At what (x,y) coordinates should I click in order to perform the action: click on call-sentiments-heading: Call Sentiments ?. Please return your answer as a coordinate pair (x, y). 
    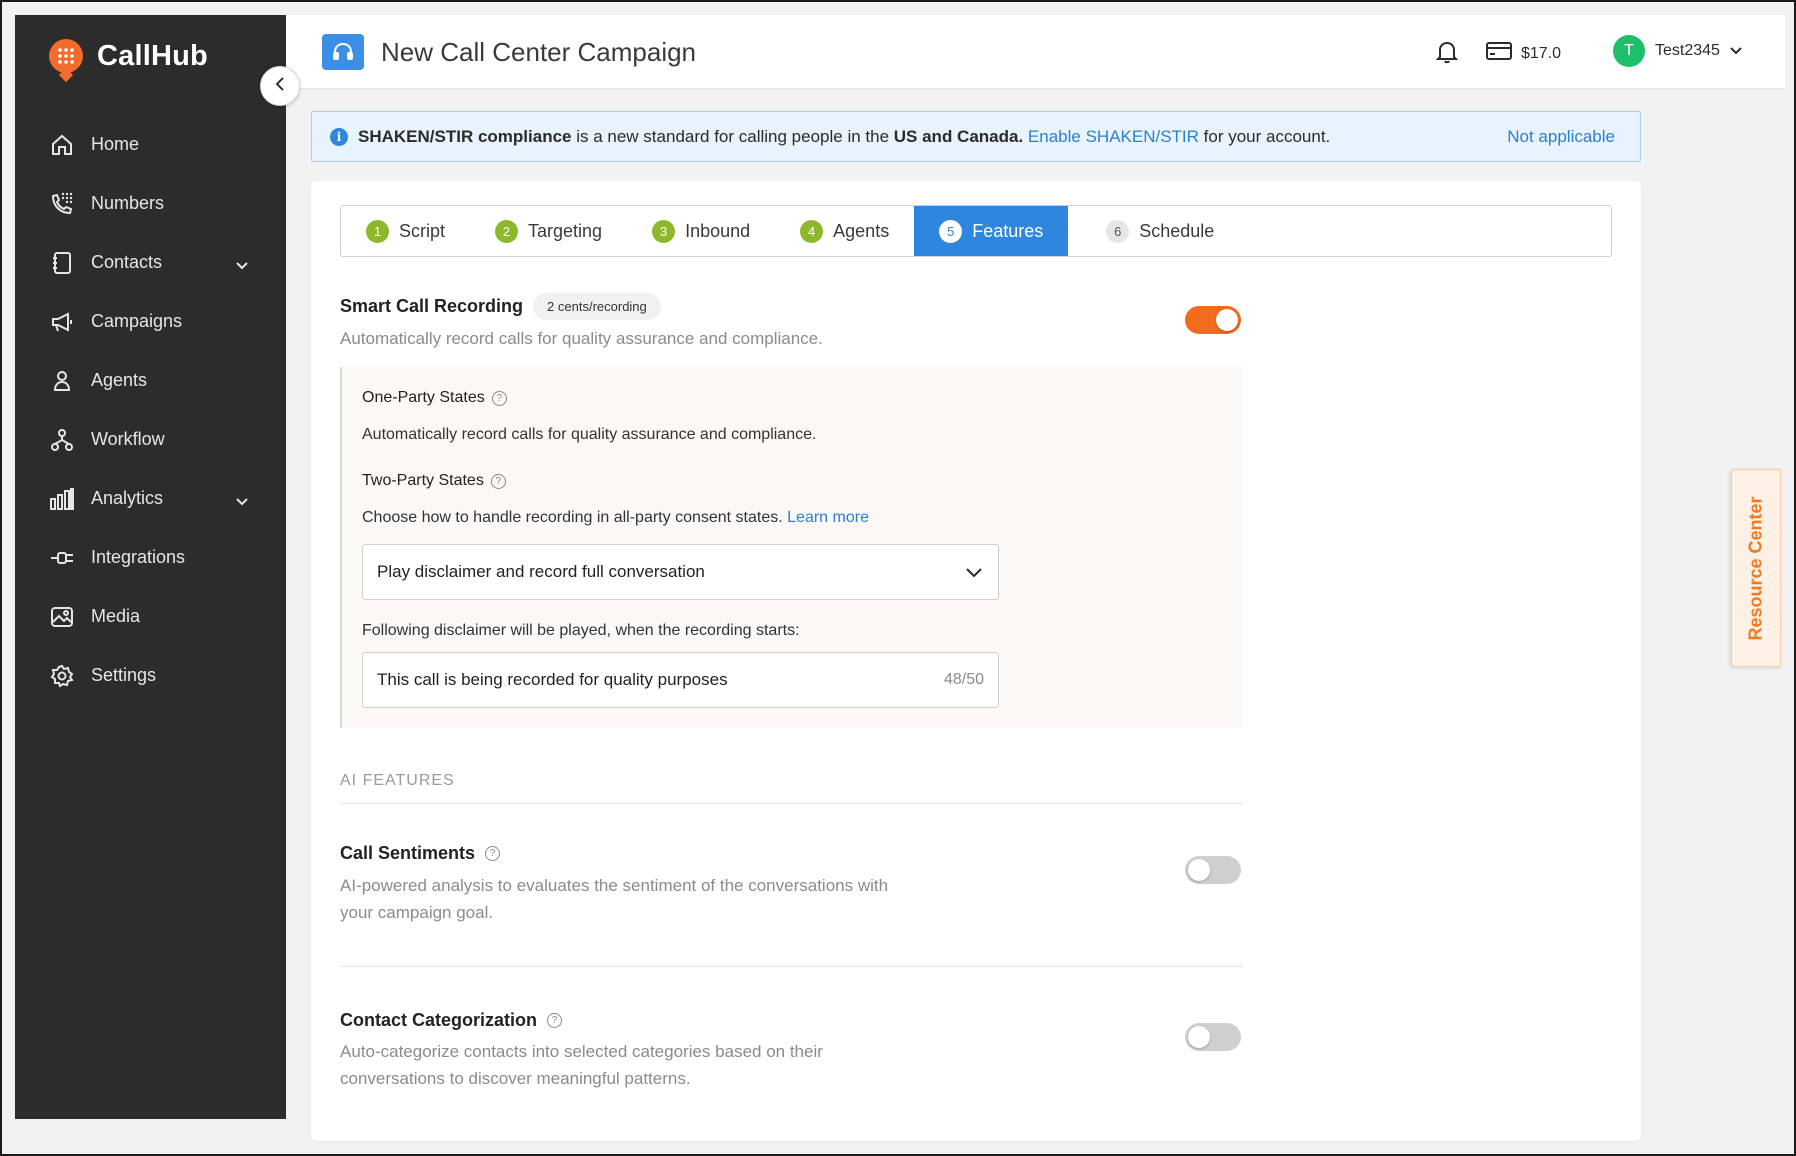
    Looking at the image, I should click on (420, 853).